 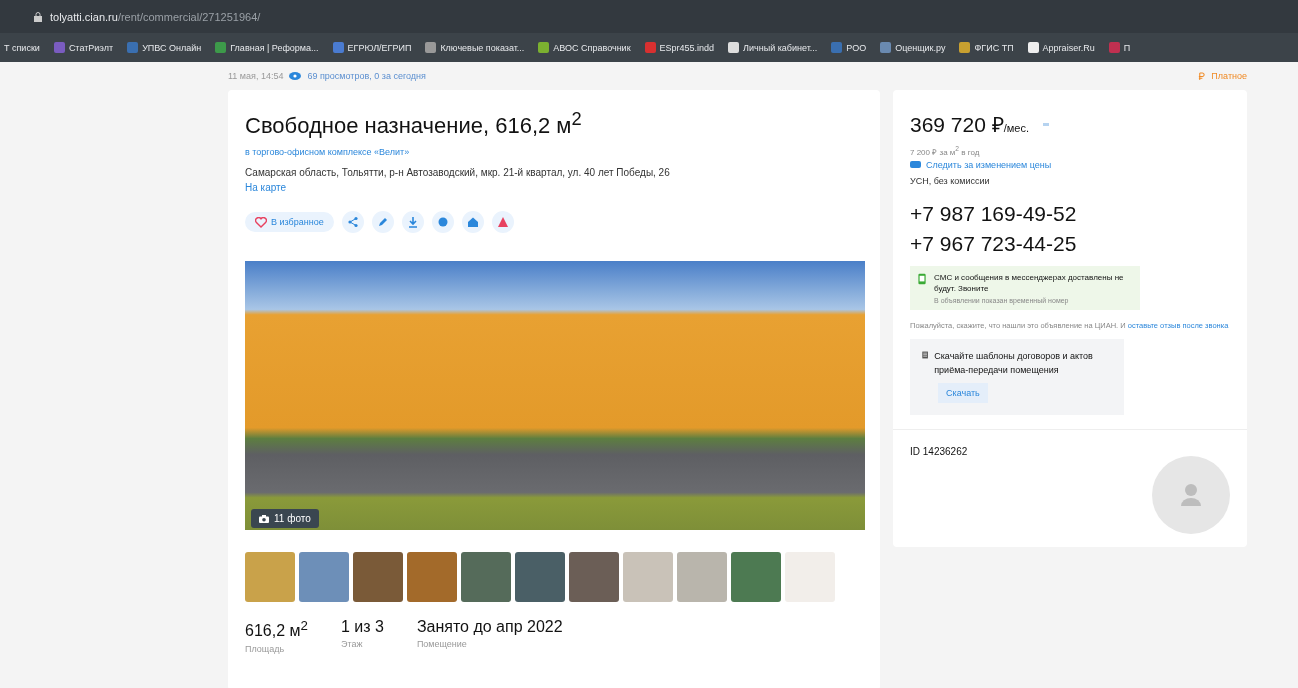 What do you see at coordinates (913, 47) in the screenshot?
I see `bookmark-link: Оценщик.ру` at bounding box center [913, 47].